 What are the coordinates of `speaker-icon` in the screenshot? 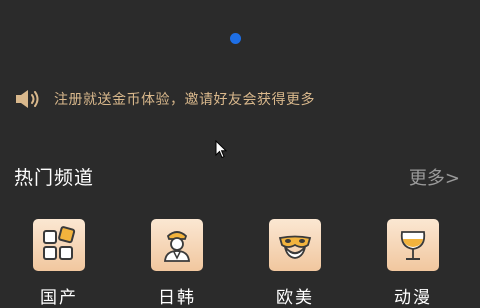 It's located at (27, 99).